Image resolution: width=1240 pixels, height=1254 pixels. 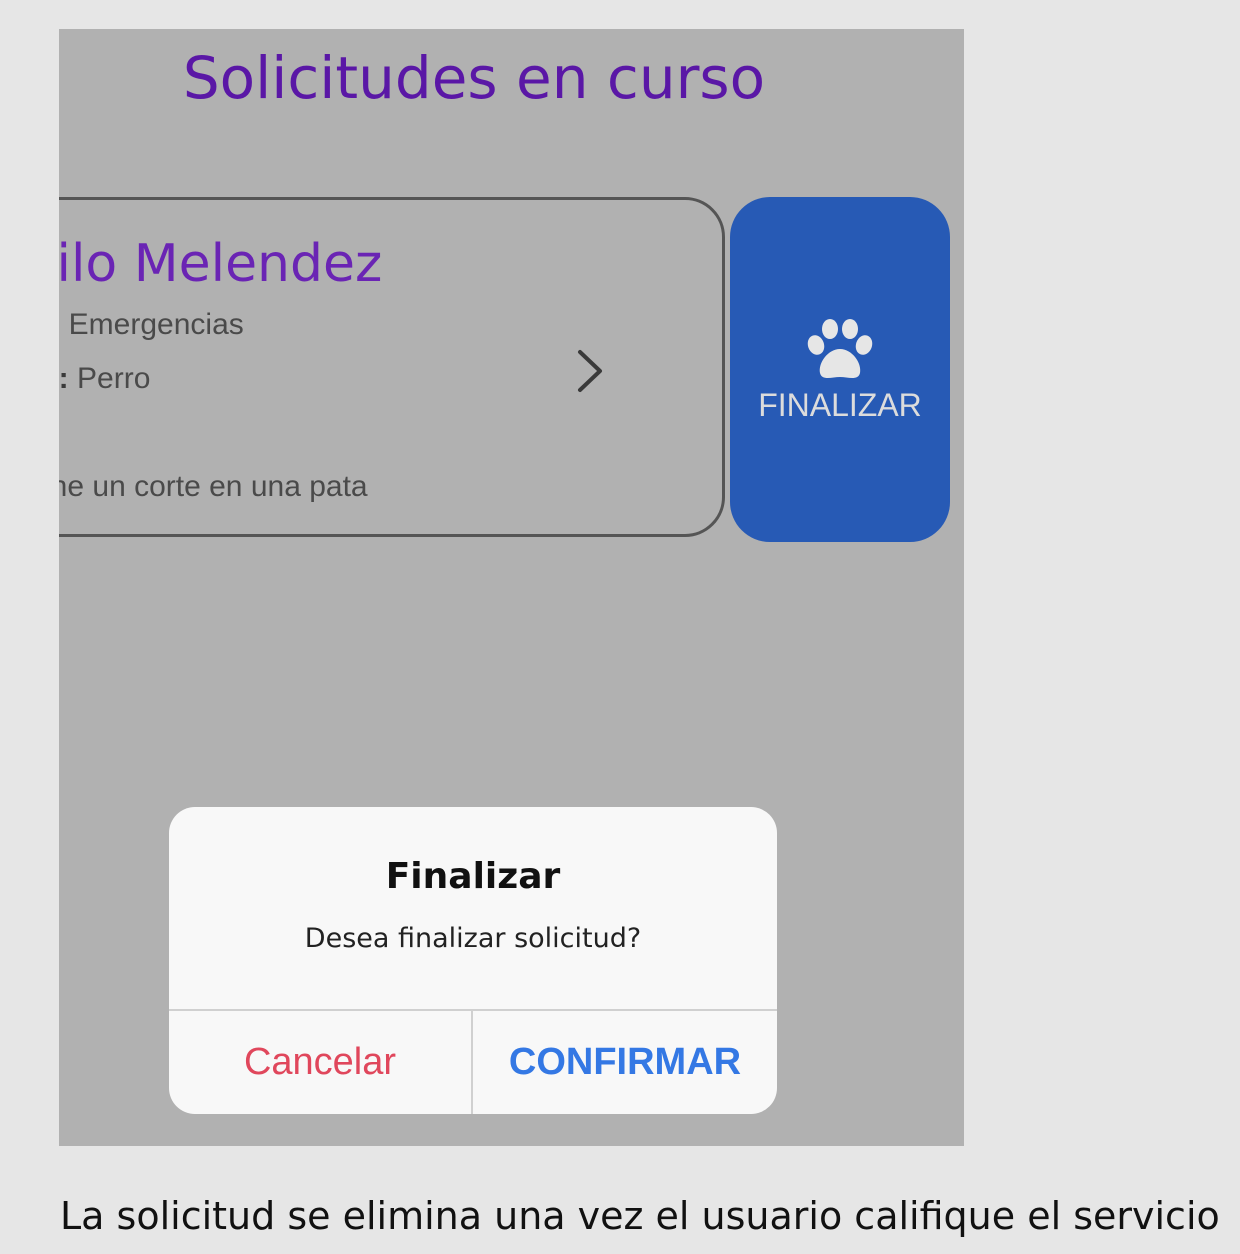 I want to click on chevron-right-icon, so click(x=589, y=371).